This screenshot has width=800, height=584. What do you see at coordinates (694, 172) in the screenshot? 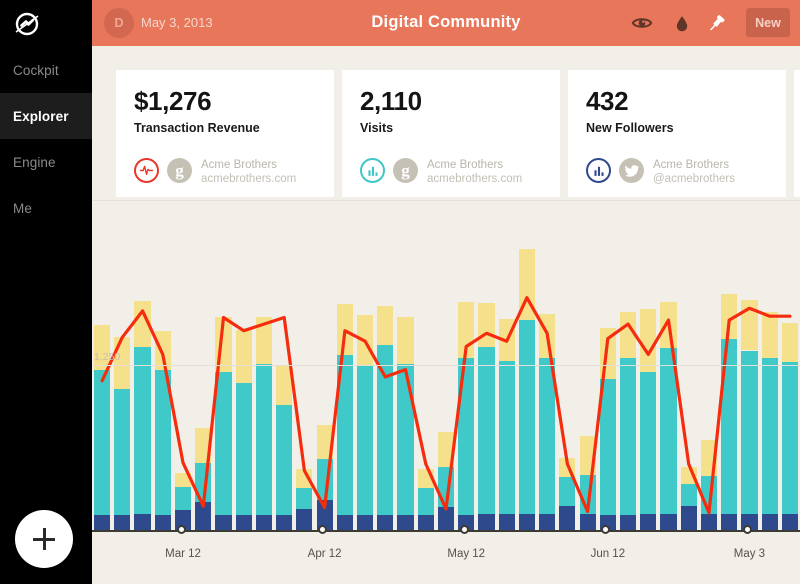
I see `account-info: Acme Brothers @acmebrothers` at bounding box center [694, 172].